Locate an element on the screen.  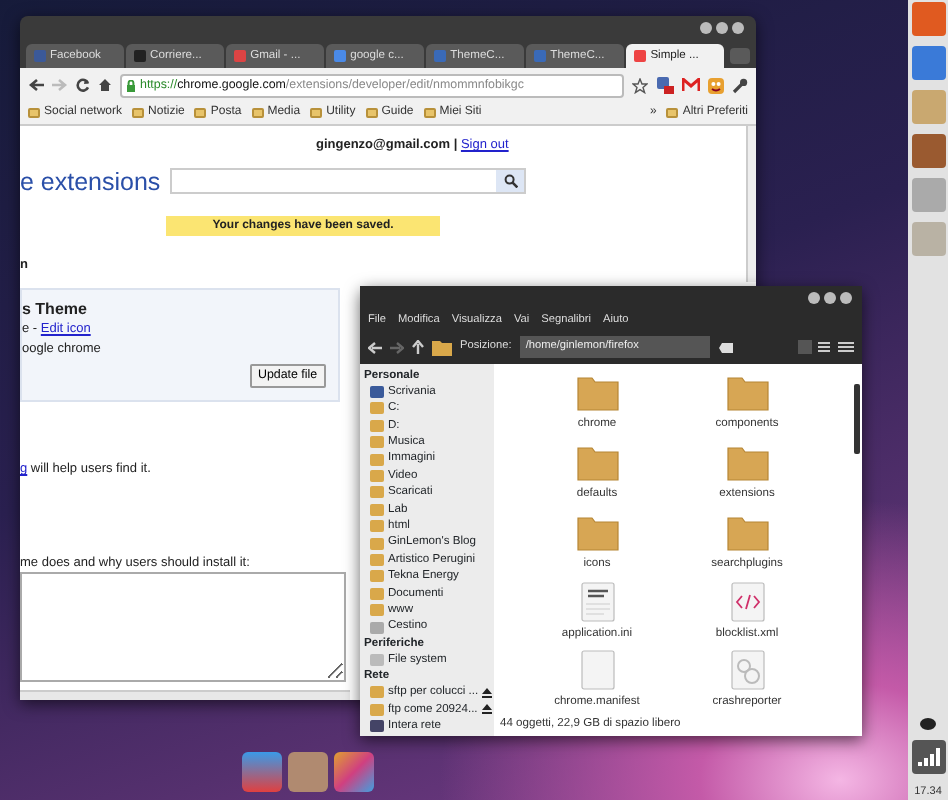
description-field is located at coordinates (183, 627).